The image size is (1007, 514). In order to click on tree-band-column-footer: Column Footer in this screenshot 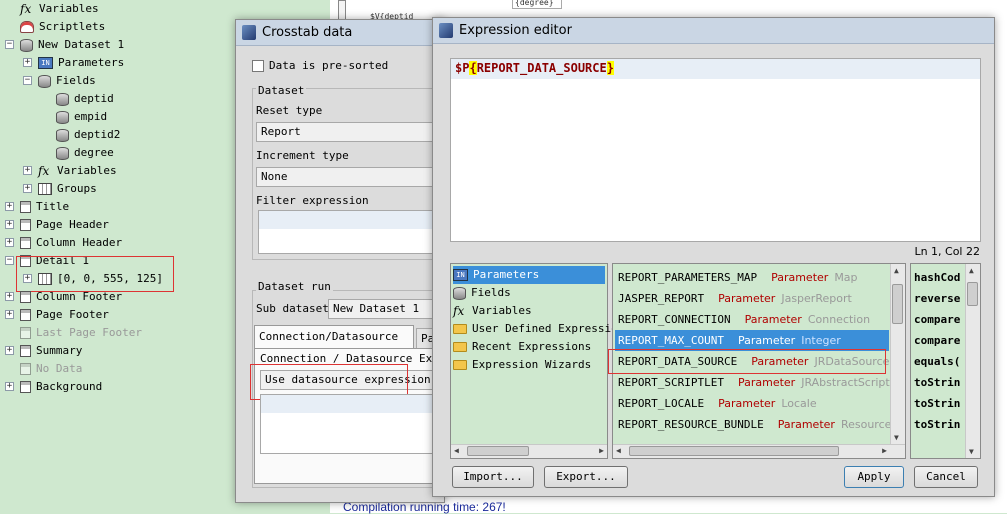, I will do `click(71, 297)`.